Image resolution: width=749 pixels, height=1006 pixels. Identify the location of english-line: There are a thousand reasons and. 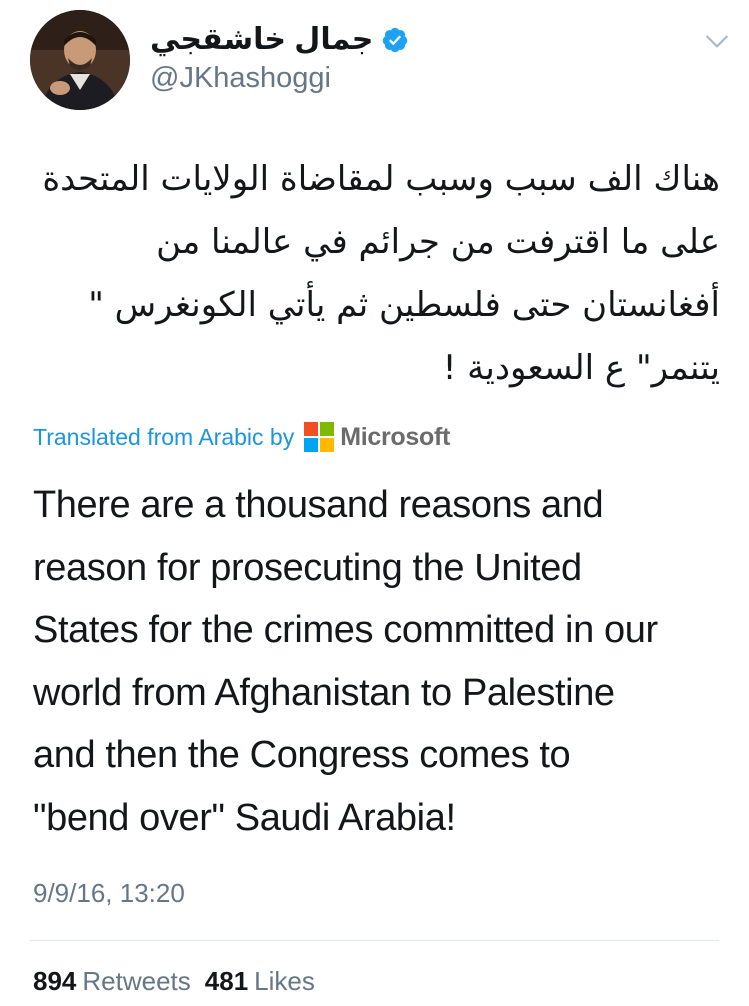
(318, 505).